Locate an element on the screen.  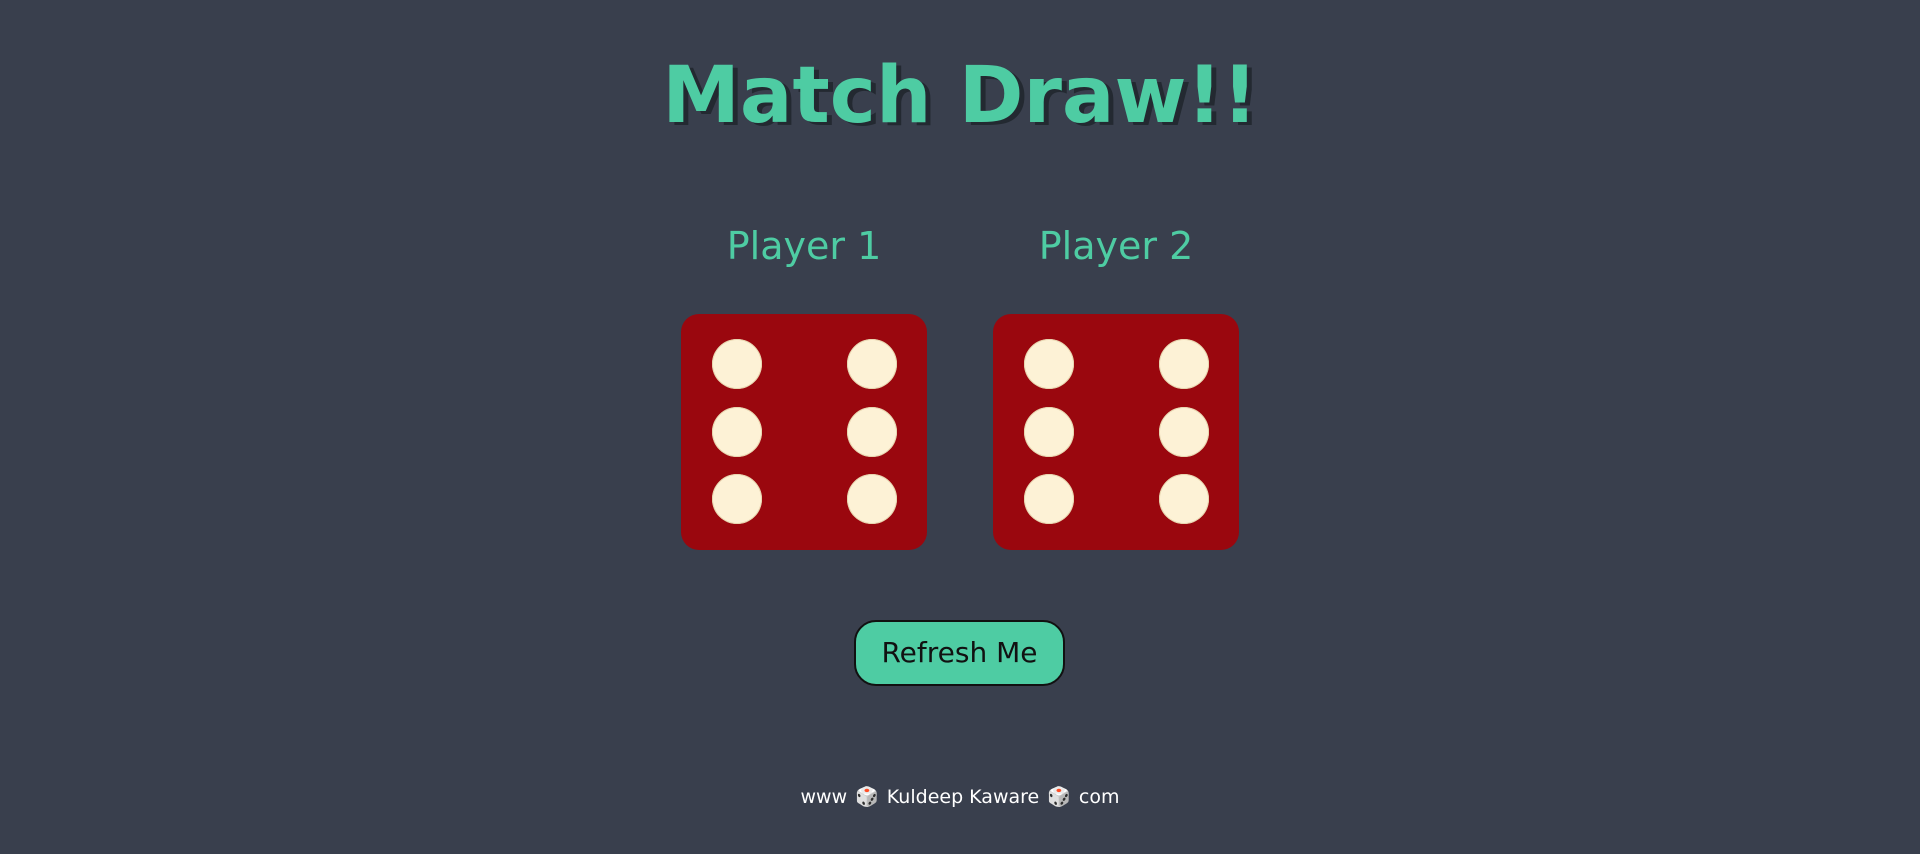
footer-author-name: Kuldeep Kaware is located at coordinates (963, 797).